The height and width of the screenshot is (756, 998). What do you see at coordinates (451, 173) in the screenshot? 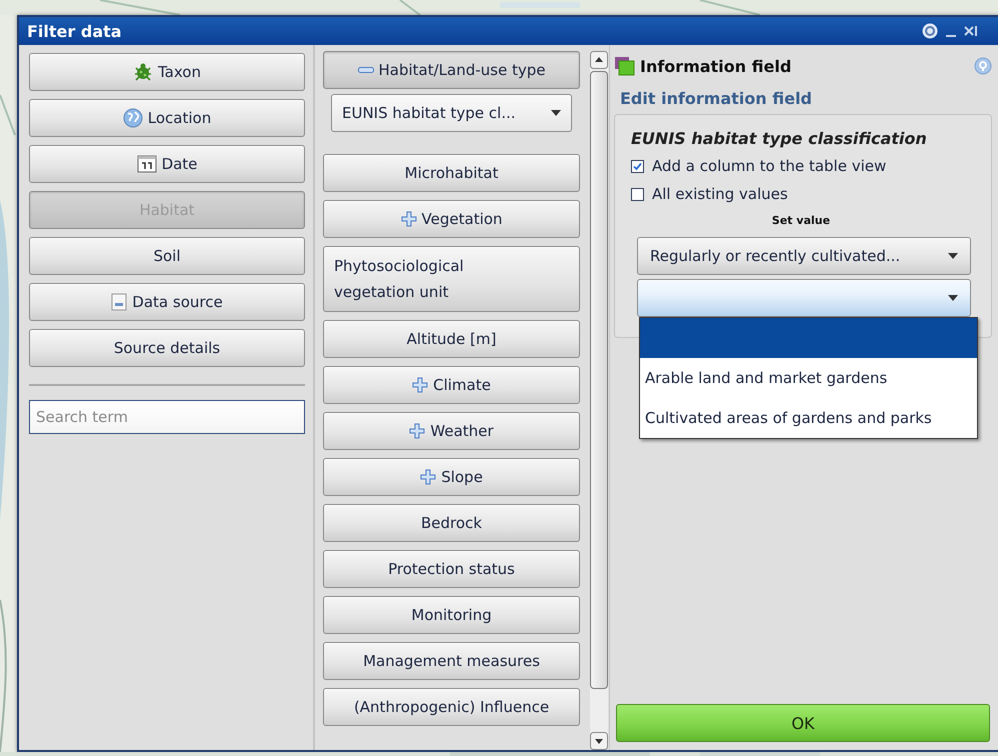
I see `field-button: Microhabitat` at bounding box center [451, 173].